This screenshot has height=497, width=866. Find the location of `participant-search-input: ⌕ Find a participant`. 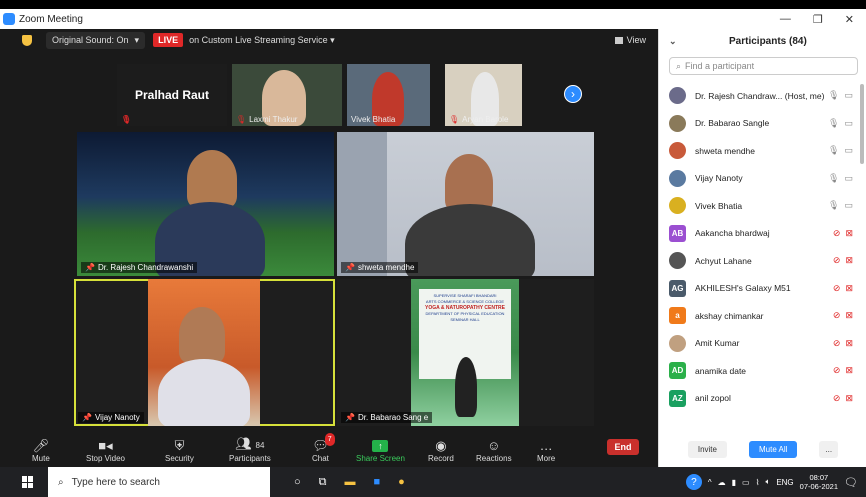

participant-search-input: ⌕ Find a participant is located at coordinates (763, 66).